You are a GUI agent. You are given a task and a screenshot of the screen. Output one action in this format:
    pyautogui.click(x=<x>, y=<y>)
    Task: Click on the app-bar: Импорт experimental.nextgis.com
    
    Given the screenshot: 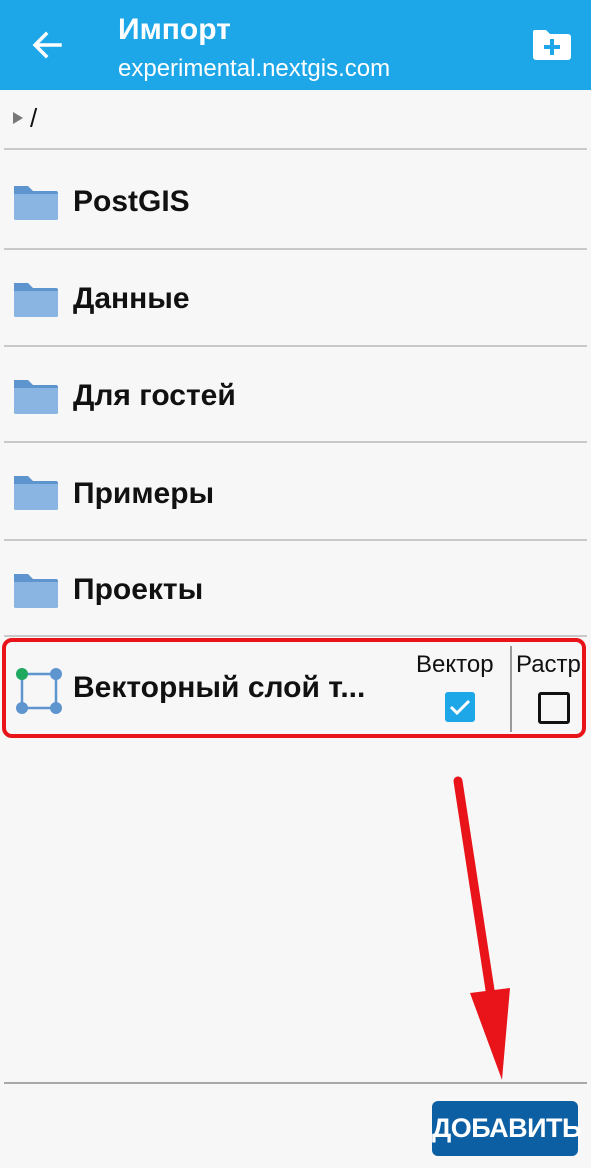 What is the action you would take?
    pyautogui.click(x=295, y=45)
    